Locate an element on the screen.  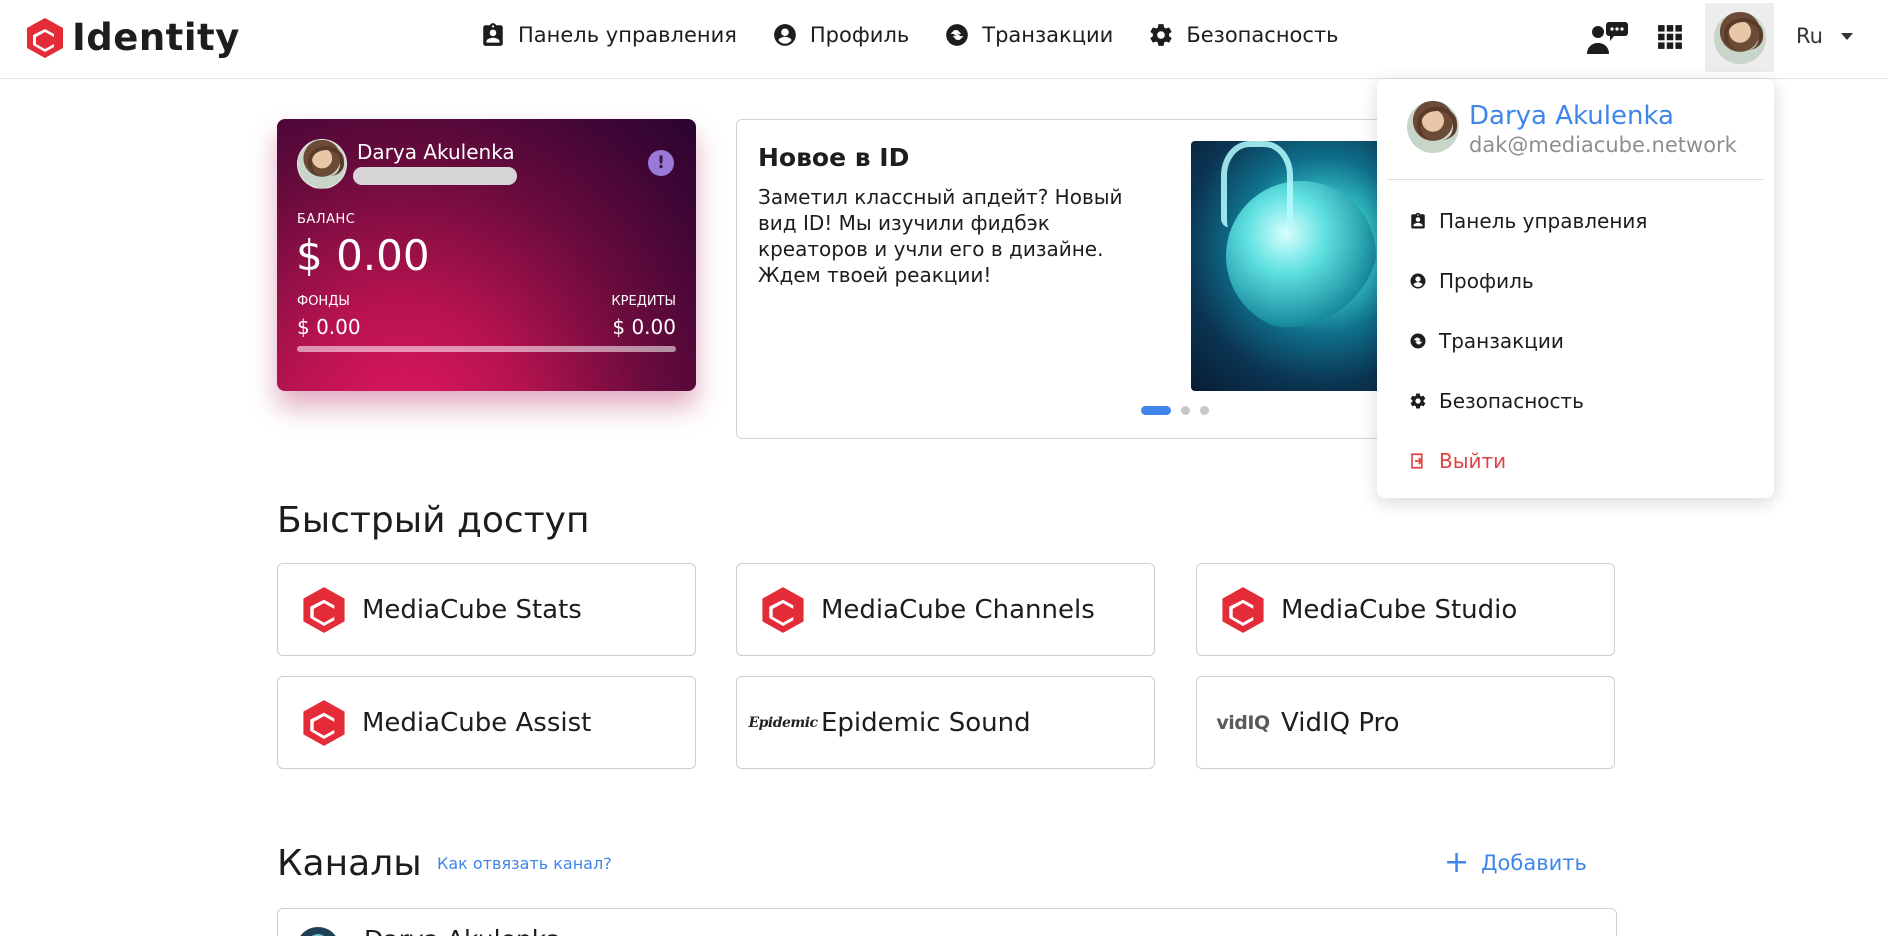
dropdown-item-transactions: Транзакции is located at coordinates (1486, 341).